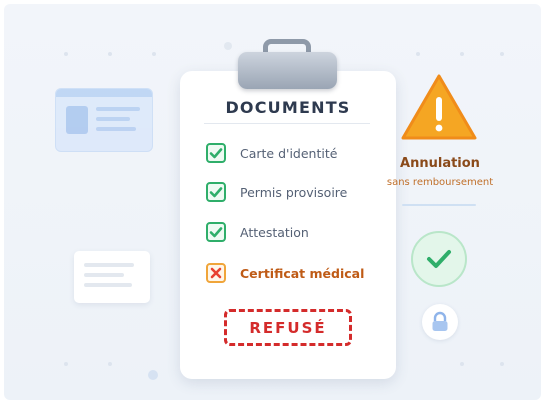 The width and height of the screenshot is (545, 408). What do you see at coordinates (440, 182) in the screenshot?
I see `annulation-subtitle: sans remboursement` at bounding box center [440, 182].